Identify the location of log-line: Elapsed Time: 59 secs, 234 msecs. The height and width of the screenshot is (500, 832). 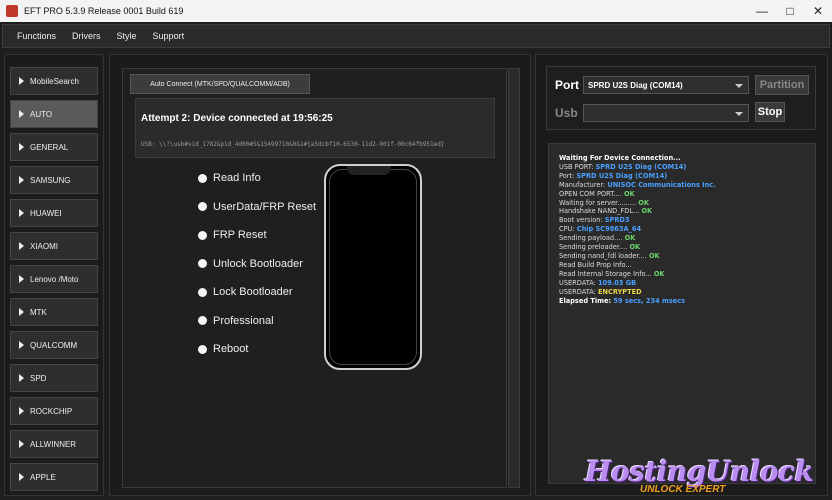
(687, 301).